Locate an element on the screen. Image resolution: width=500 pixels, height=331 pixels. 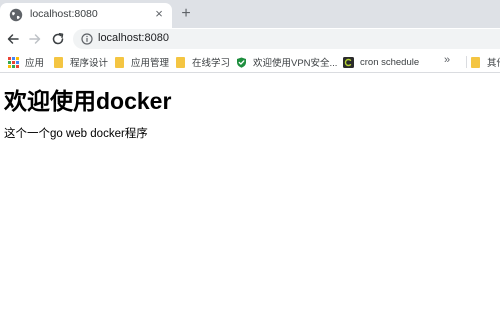
bookmark-label: 应用管理 is located at coordinates (150, 63).